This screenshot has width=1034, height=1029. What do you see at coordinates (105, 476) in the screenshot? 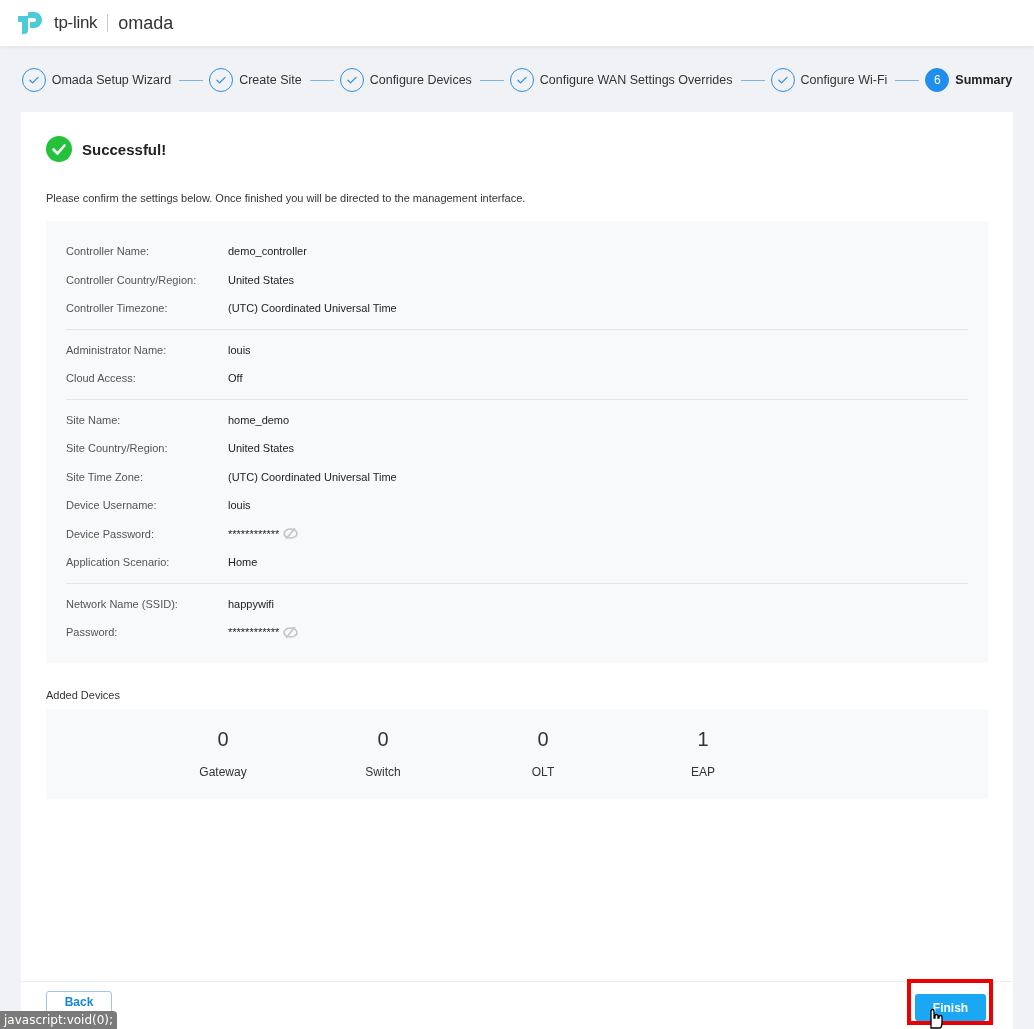
I see `setting-label: Site Time Zone:` at bounding box center [105, 476].